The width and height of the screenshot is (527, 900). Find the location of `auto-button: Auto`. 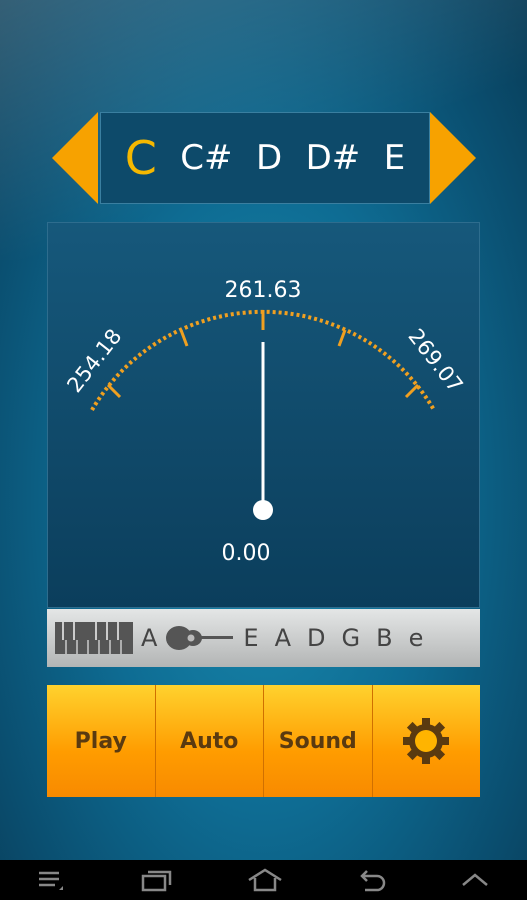

auto-button: Auto is located at coordinates (209, 741).